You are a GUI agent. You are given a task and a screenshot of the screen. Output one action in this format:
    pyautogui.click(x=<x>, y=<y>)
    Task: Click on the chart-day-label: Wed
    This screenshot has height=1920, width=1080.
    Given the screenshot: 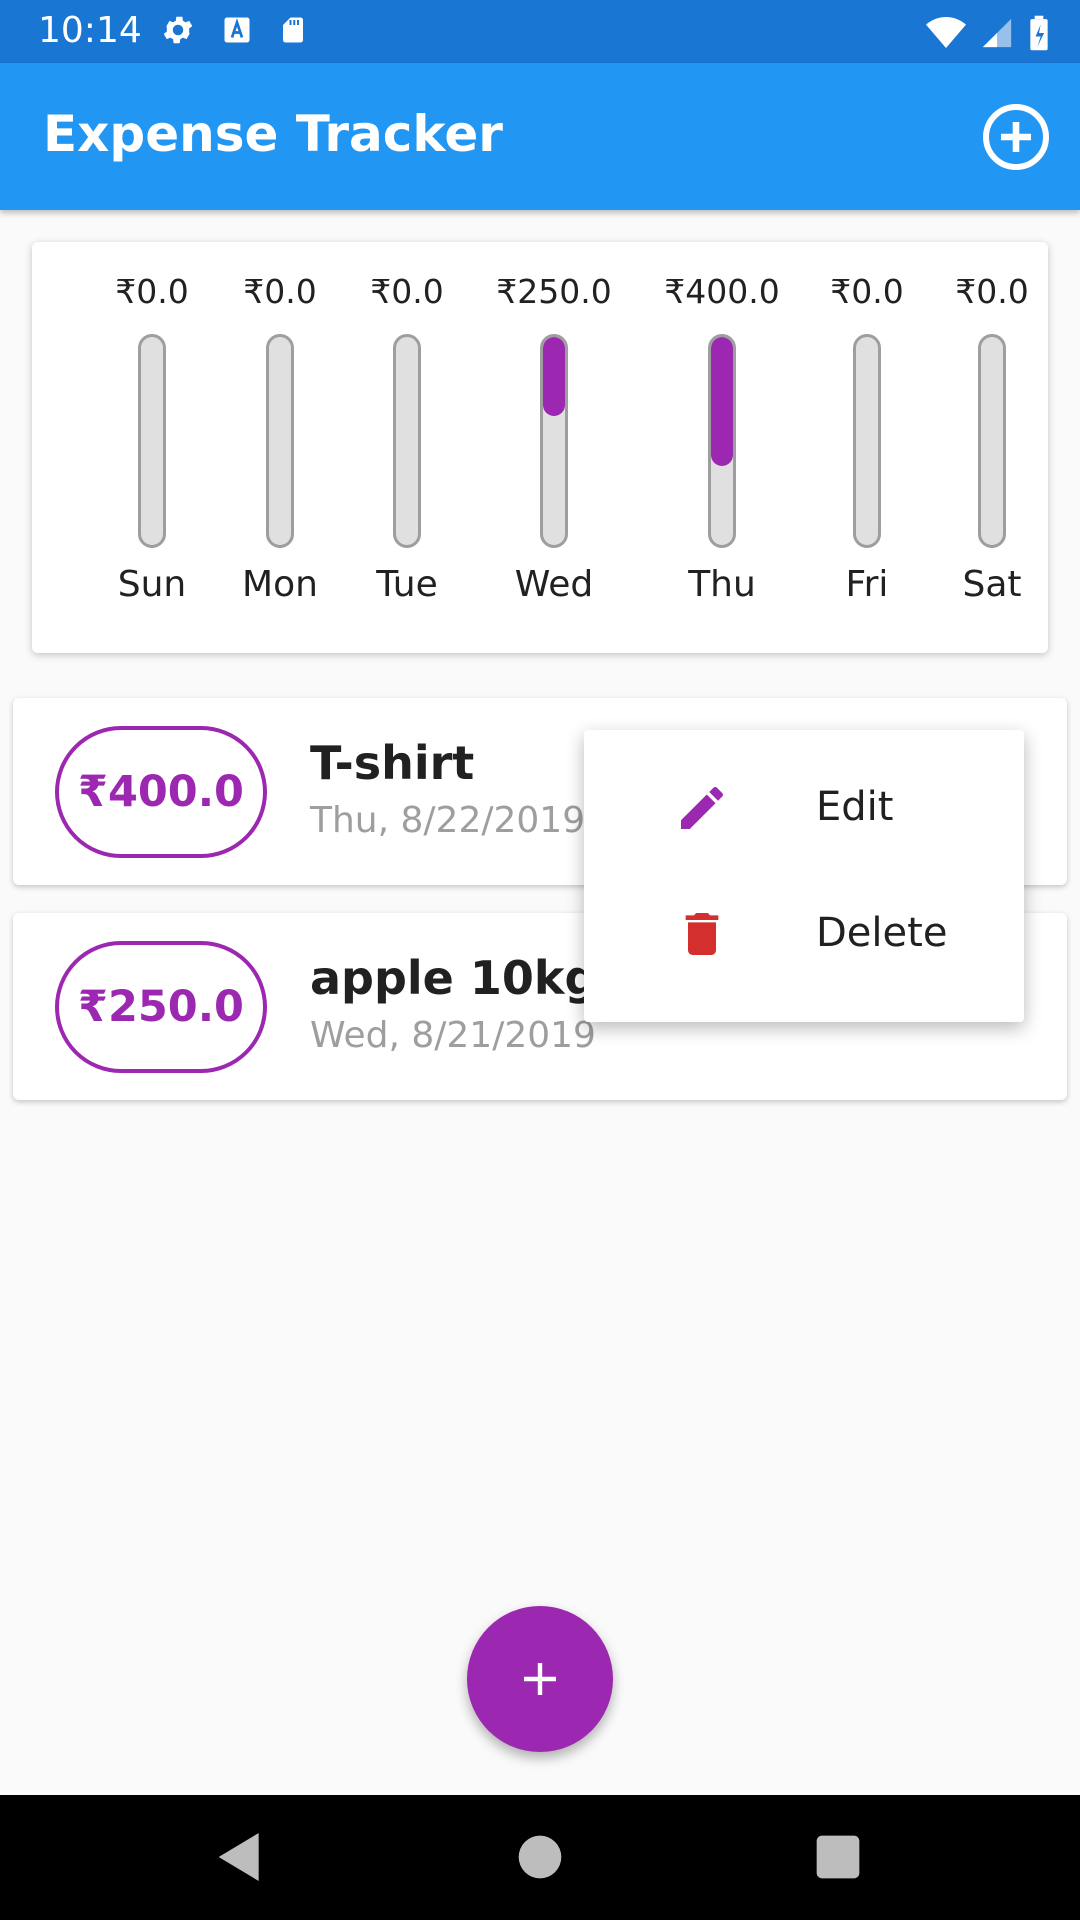 What is the action you would take?
    pyautogui.click(x=554, y=584)
    